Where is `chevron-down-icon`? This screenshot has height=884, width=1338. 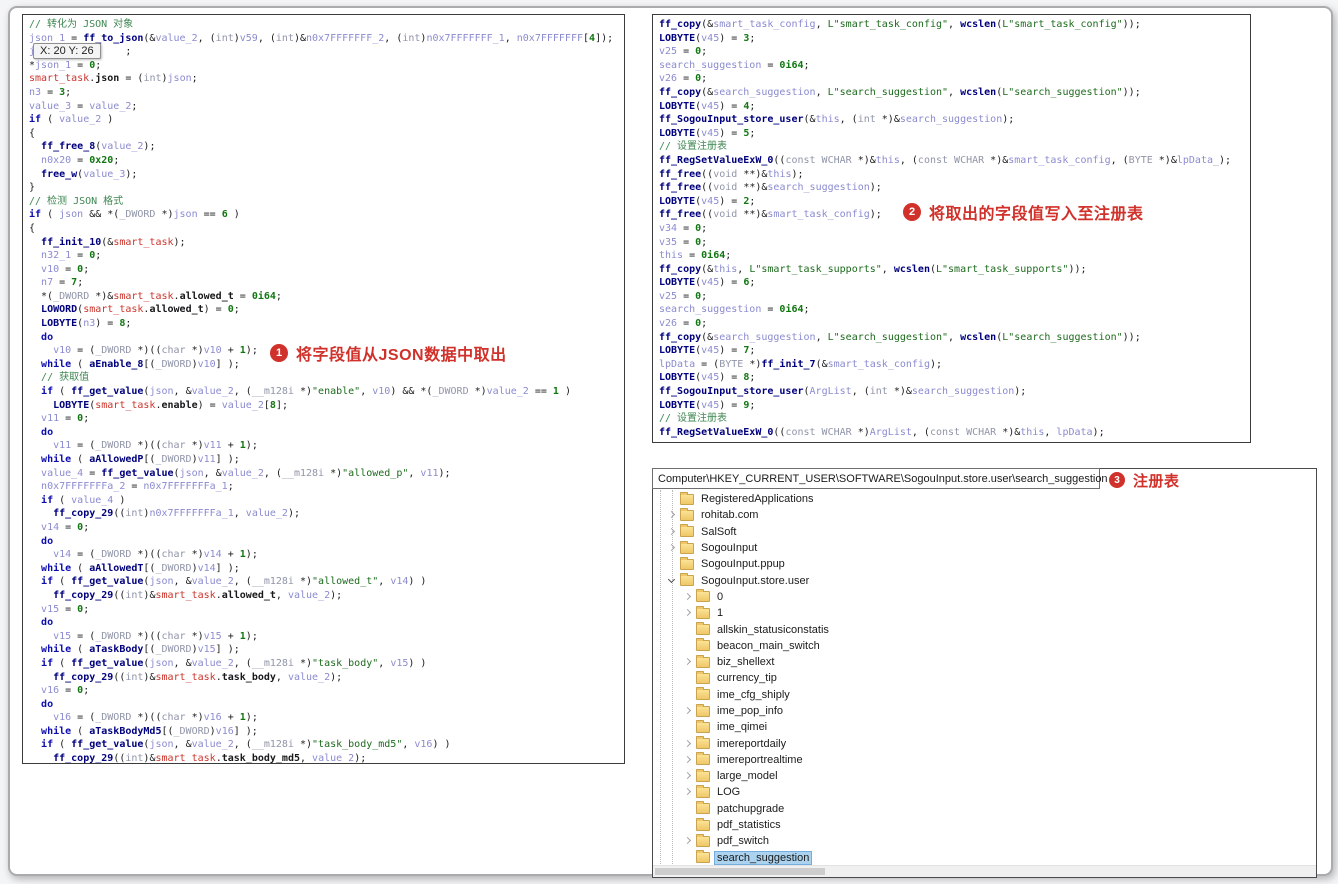
chevron-down-icon is located at coordinates (672, 581).